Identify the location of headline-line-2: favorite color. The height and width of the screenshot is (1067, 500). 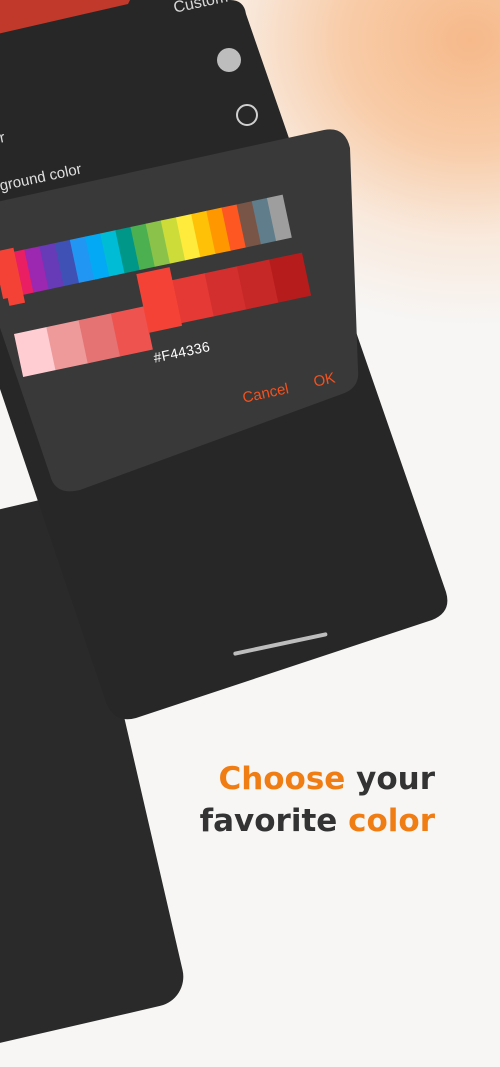
(317, 821).